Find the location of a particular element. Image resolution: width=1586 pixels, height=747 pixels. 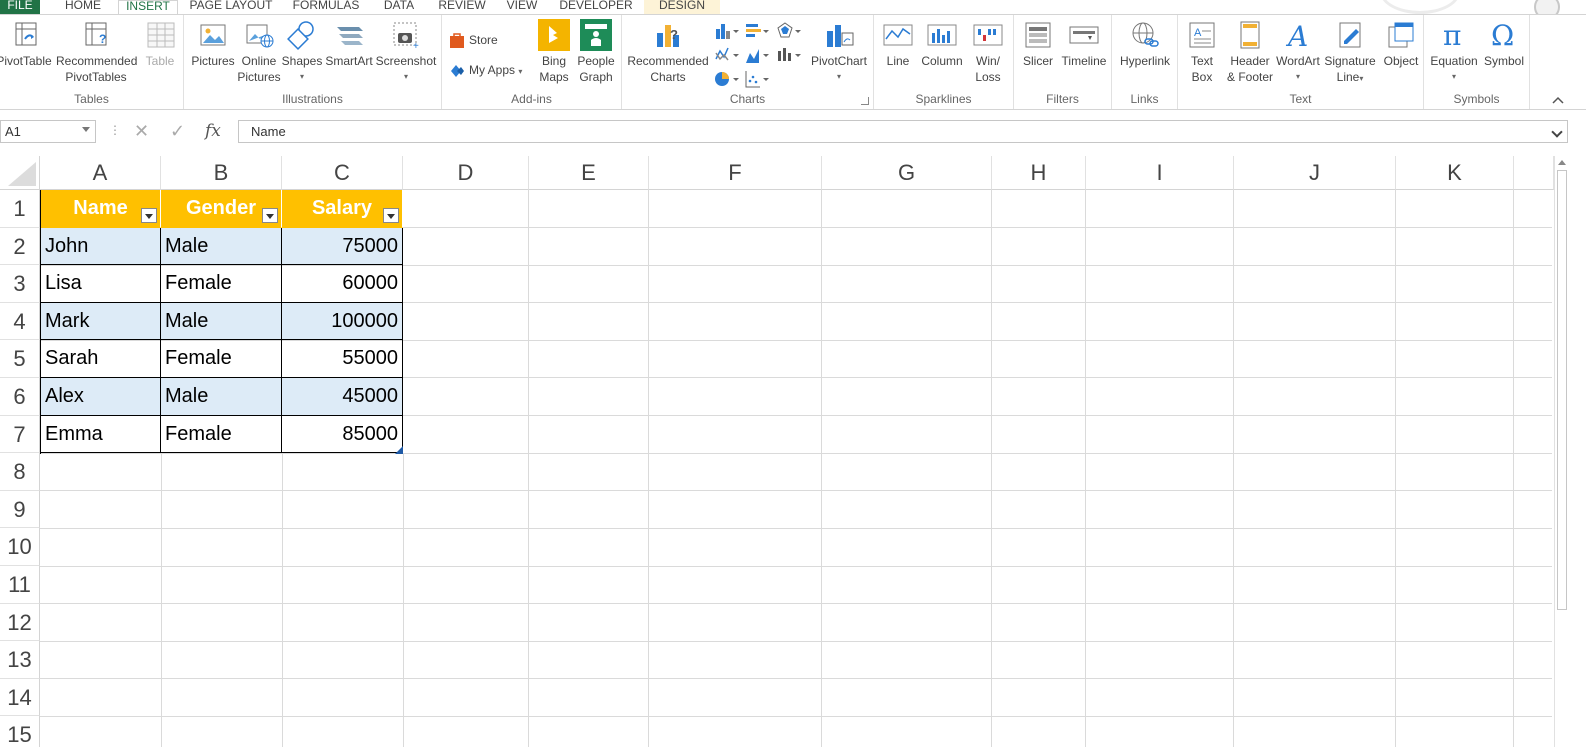

row-header-3: 3 is located at coordinates (20, 284).